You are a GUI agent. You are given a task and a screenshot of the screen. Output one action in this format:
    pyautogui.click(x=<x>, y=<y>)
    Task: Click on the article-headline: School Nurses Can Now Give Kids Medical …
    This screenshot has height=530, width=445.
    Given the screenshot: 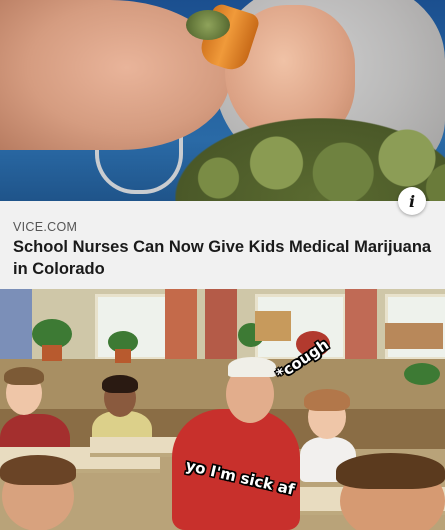 What is the action you would take?
    pyautogui.click(x=223, y=258)
    